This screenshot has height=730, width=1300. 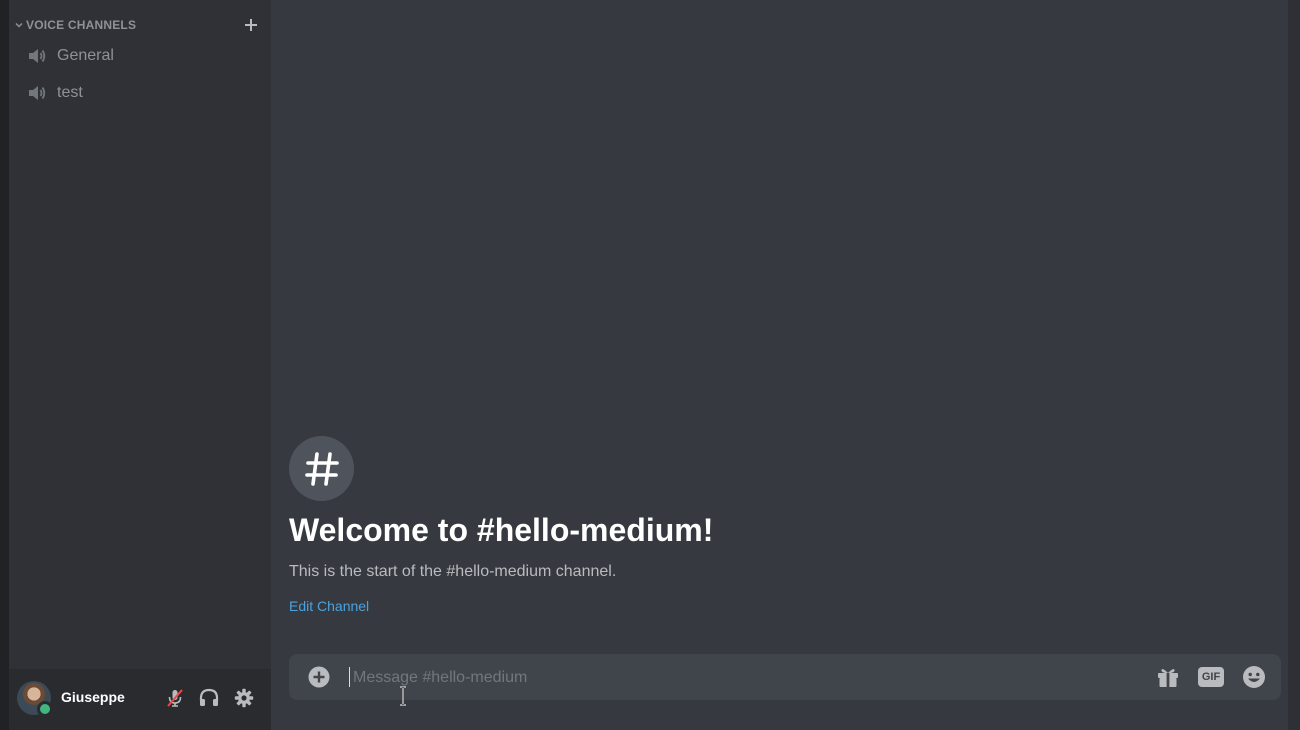 I want to click on username: Giuseppe, so click(x=93, y=697).